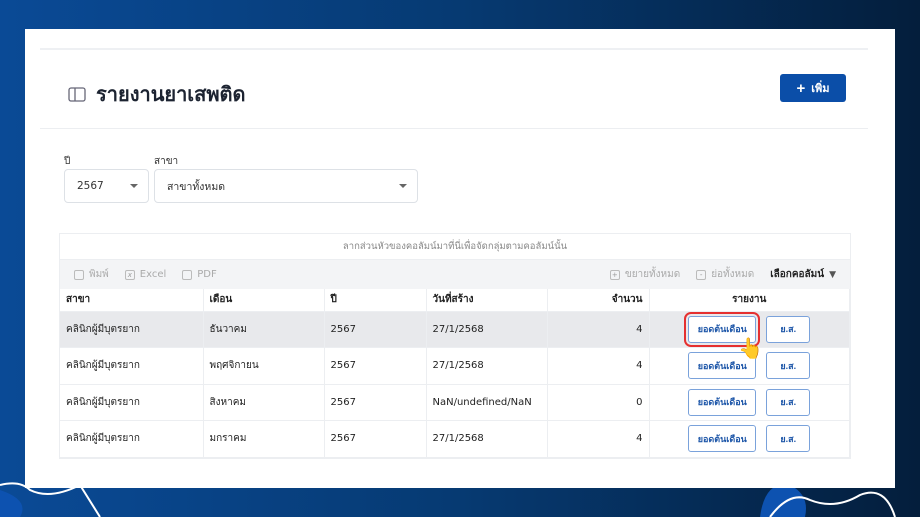  Describe the element at coordinates (77, 94) in the screenshot. I see `sidebar-panel-icon` at that location.